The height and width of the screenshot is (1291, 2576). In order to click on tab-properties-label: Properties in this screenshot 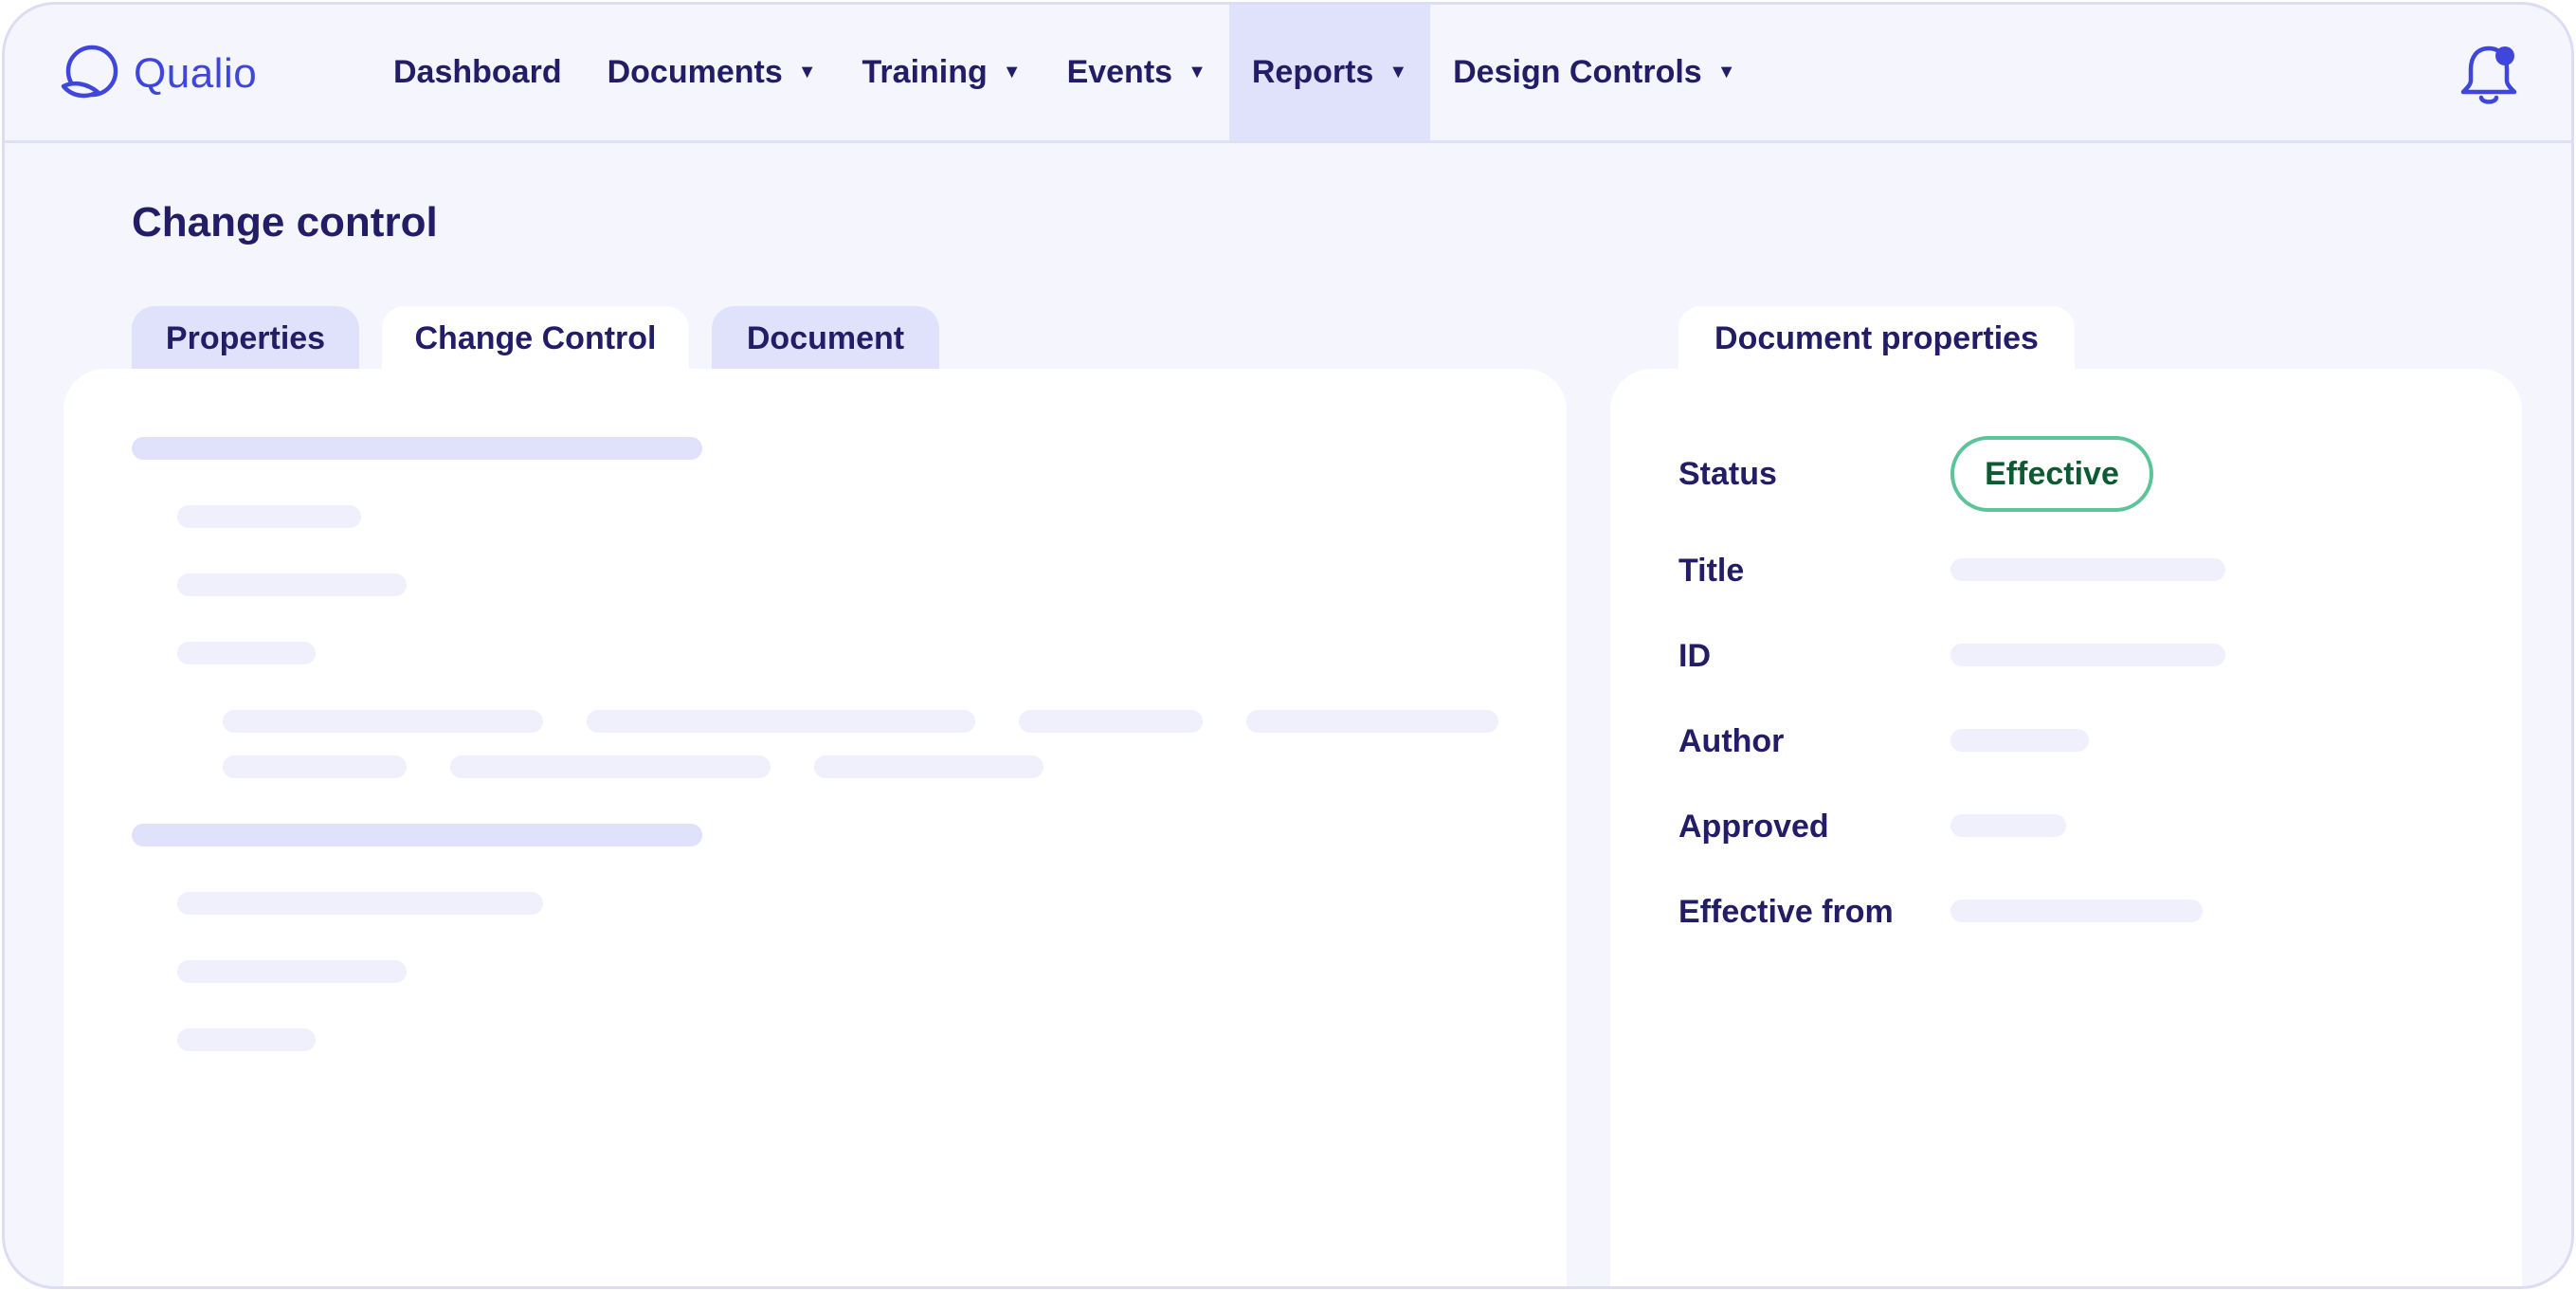, I will do `click(246, 337)`.